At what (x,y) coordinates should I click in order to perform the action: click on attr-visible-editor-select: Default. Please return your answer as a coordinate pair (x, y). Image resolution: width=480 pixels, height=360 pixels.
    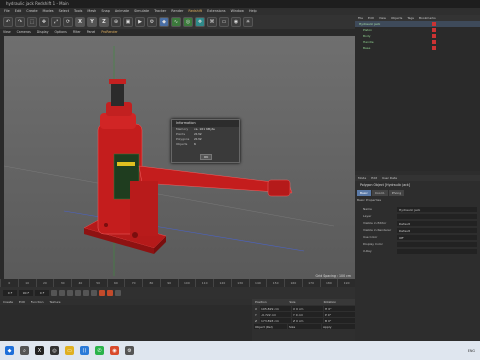
    Looking at the image, I should click on (437, 223).